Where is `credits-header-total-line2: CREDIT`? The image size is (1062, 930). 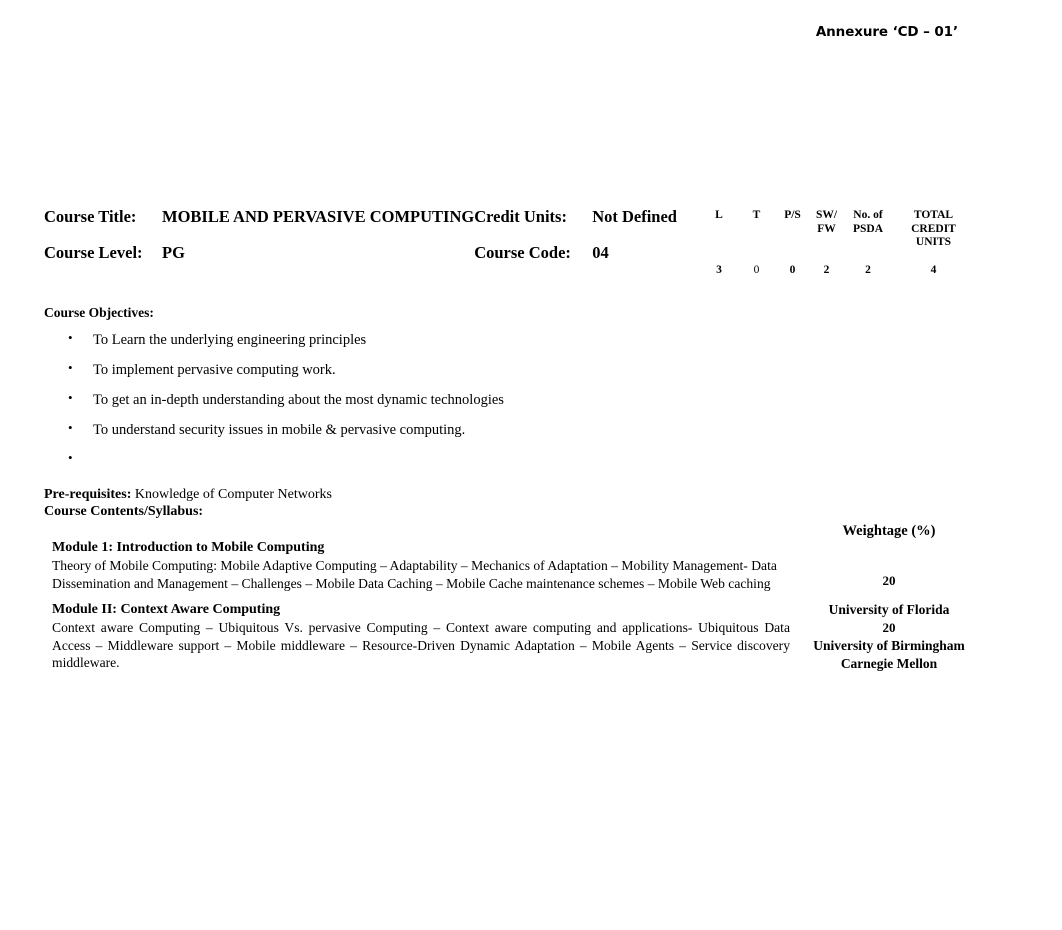 credits-header-total-line2: CREDIT is located at coordinates (933, 228).